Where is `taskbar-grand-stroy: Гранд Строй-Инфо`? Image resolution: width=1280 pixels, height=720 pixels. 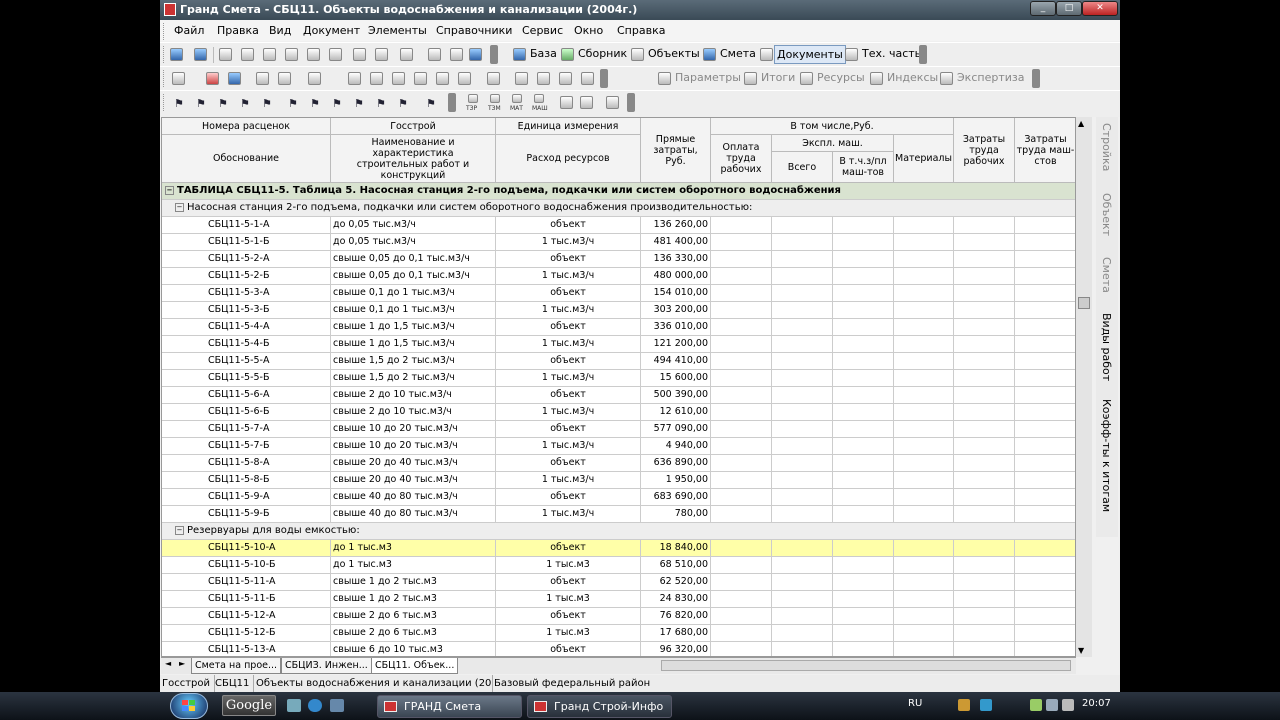 taskbar-grand-stroy: Гранд Строй-Инфо is located at coordinates (599, 706).